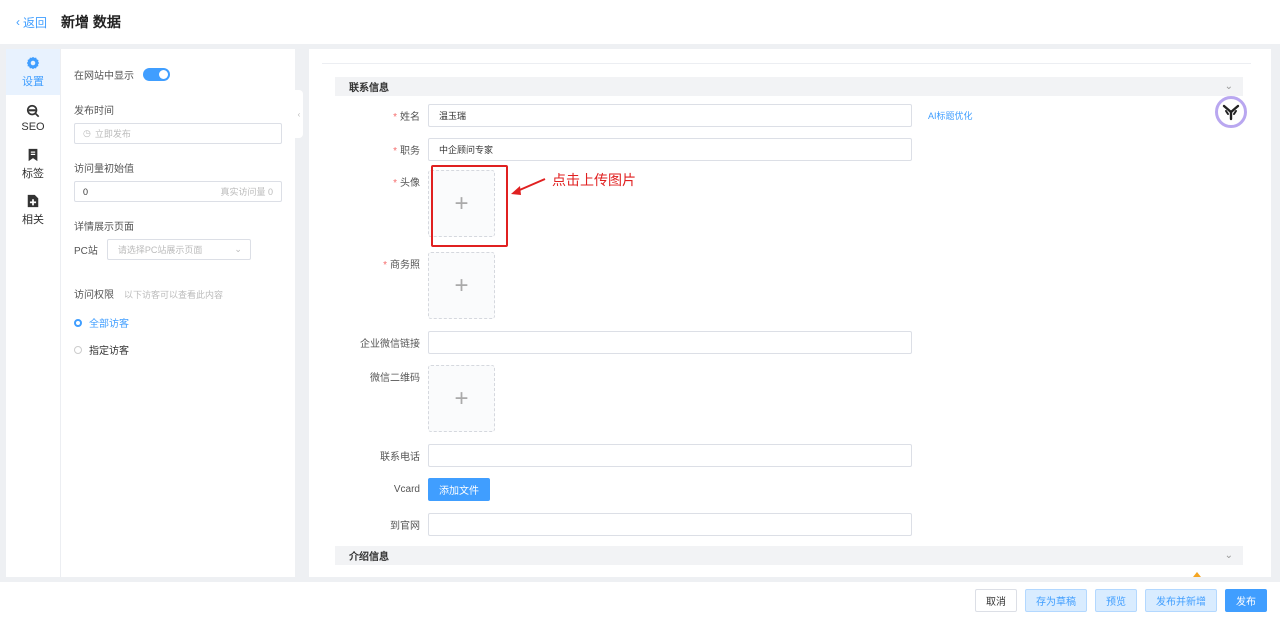  What do you see at coordinates (33, 164) in the screenshot?
I see `sidebar-item-tags: 标签` at bounding box center [33, 164].